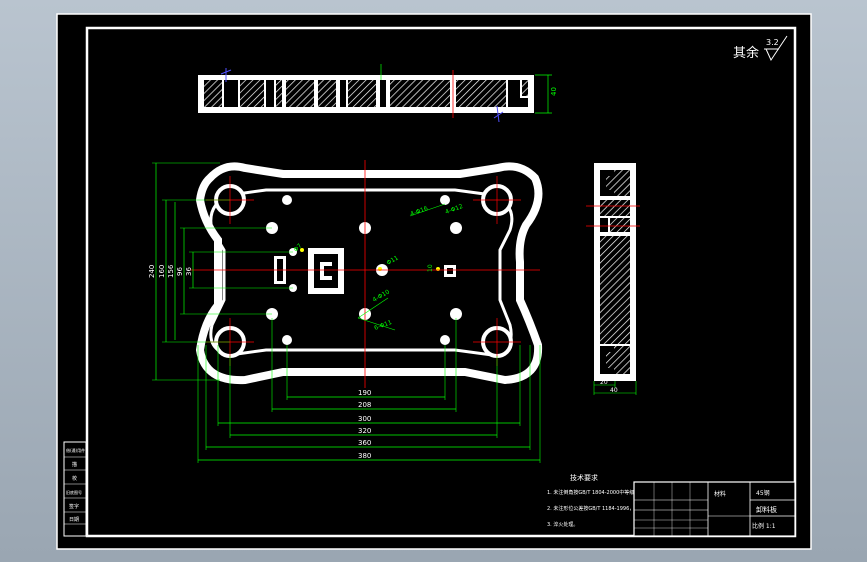  Describe the element at coordinates (593, 492) in the screenshot. I see `notes-line-1: 1. 未注倒角按GB/T 1804-2000中等级。` at that location.